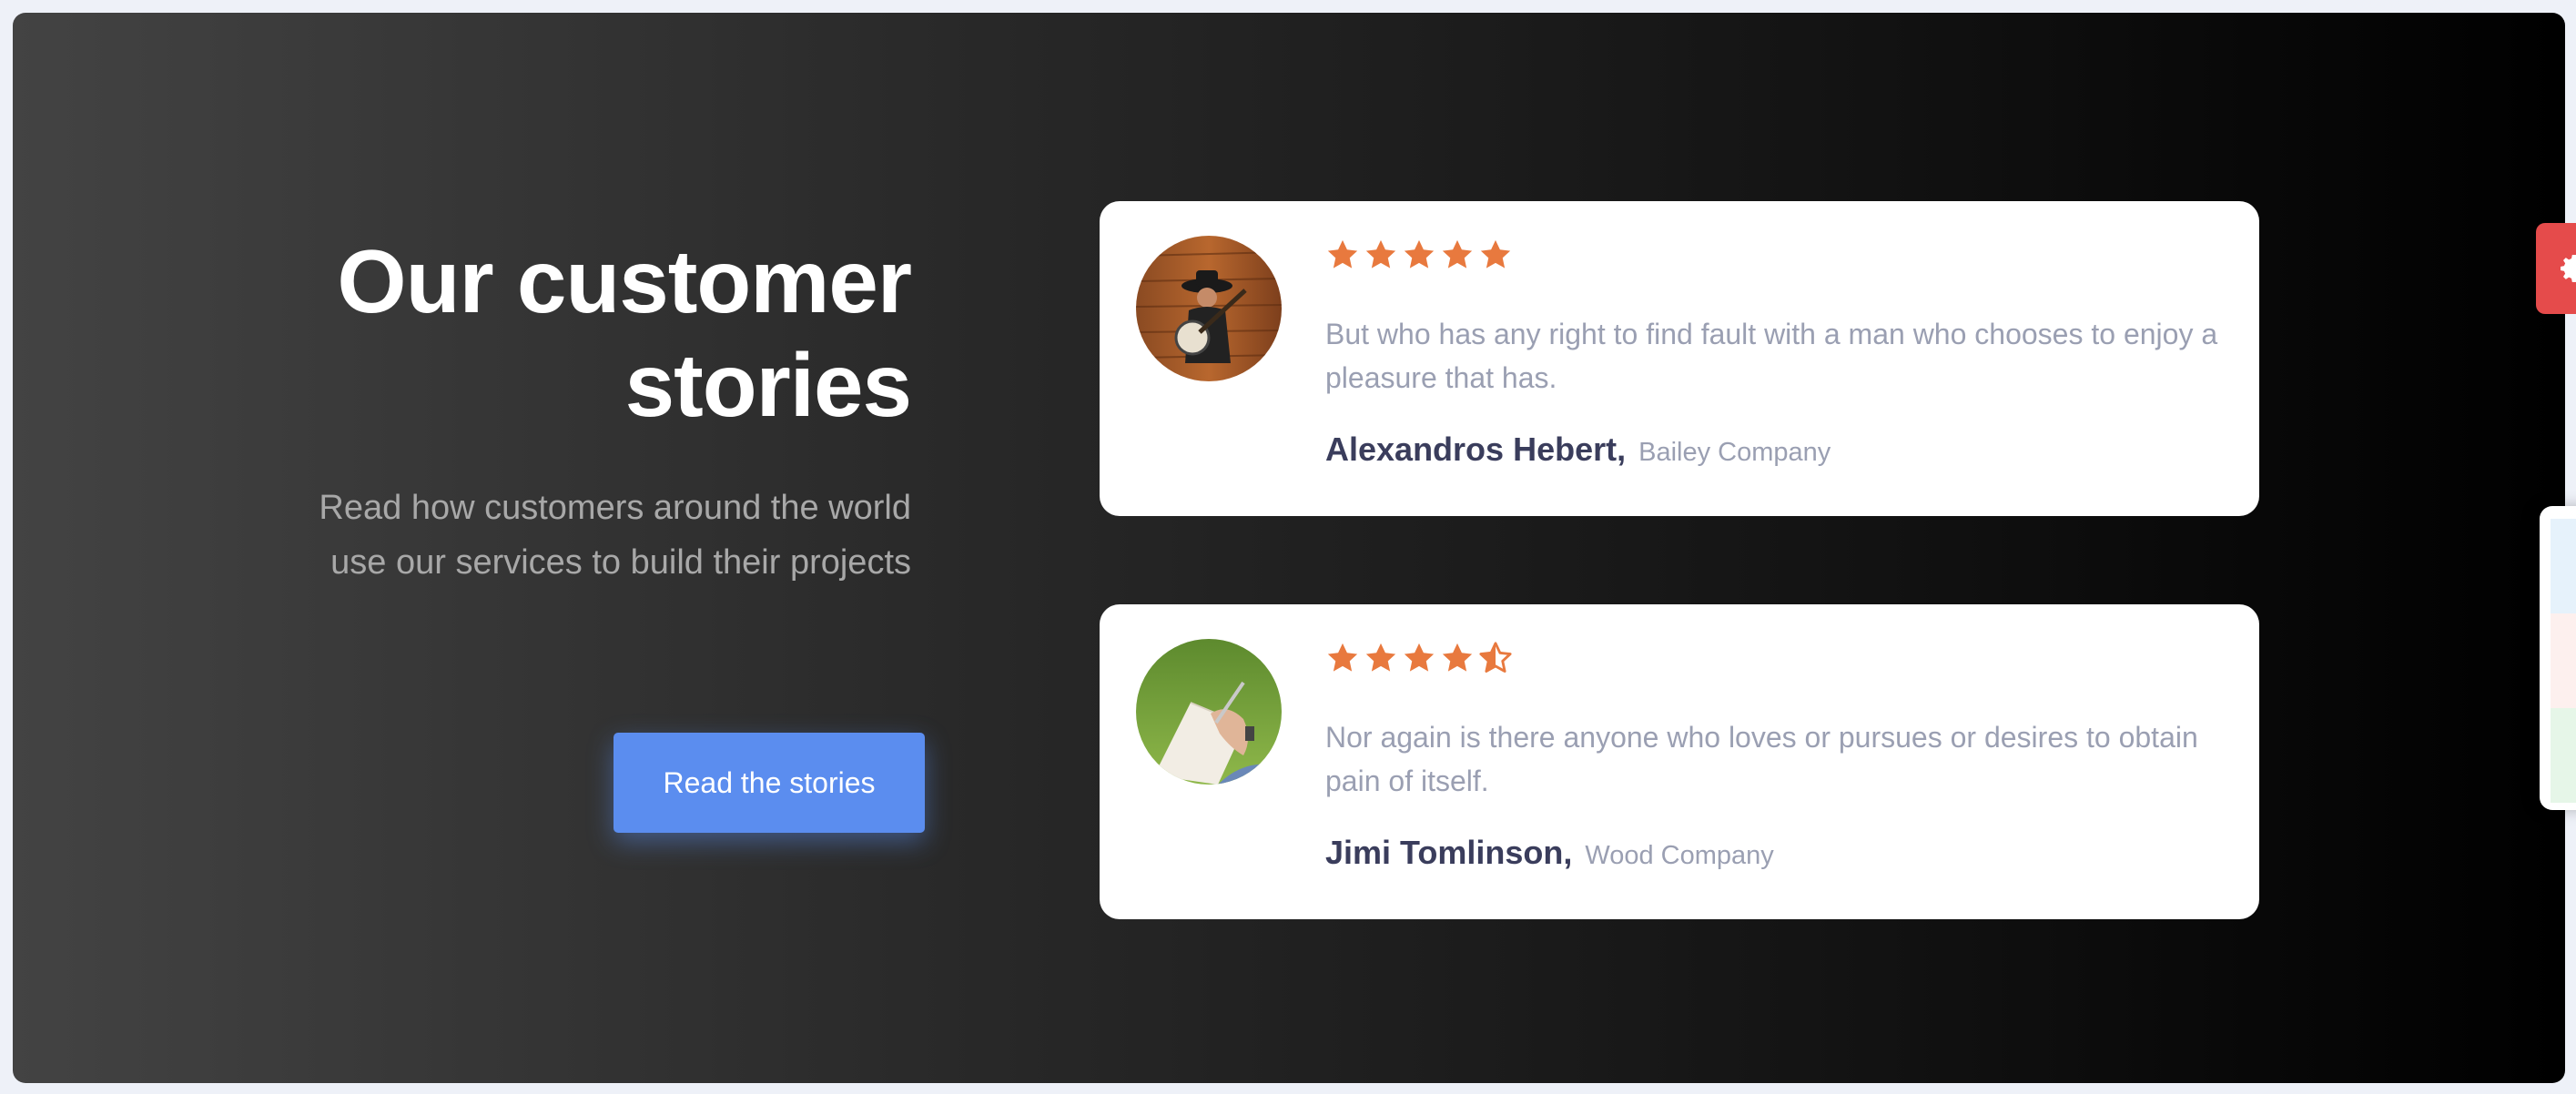 The height and width of the screenshot is (1094, 2576). I want to click on settings-tab, so click(2556, 269).